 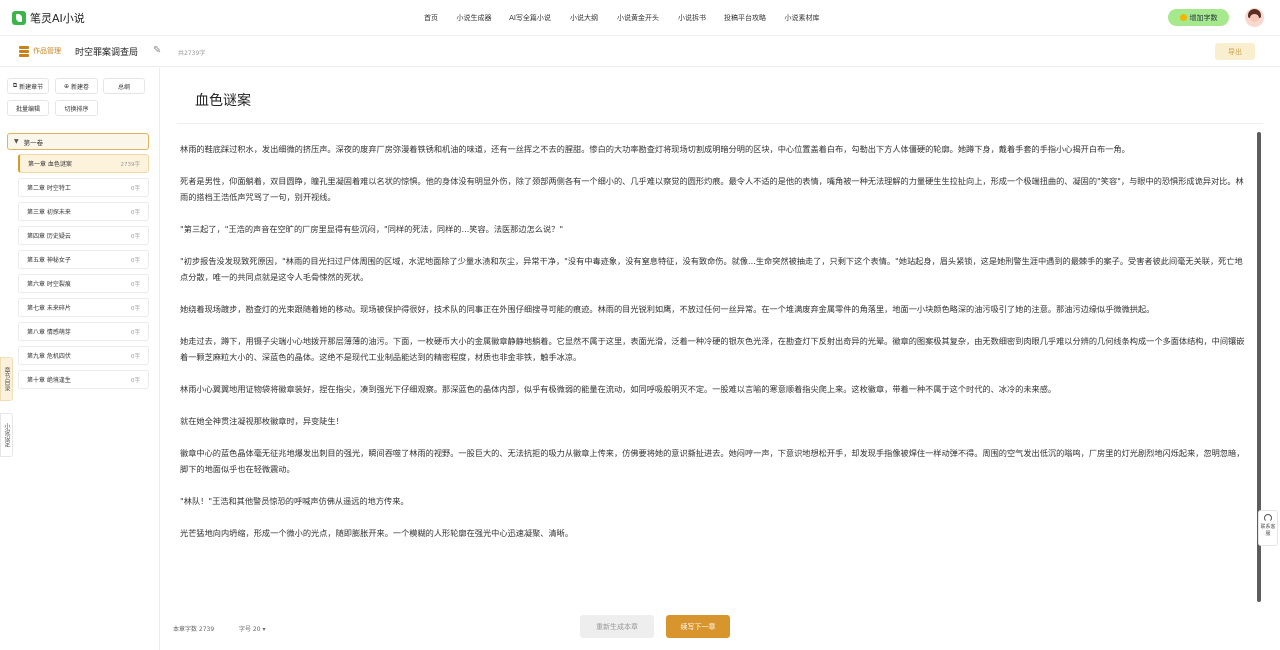 I want to click on tab-novel-settings: 小说设定, so click(x=6, y=435).